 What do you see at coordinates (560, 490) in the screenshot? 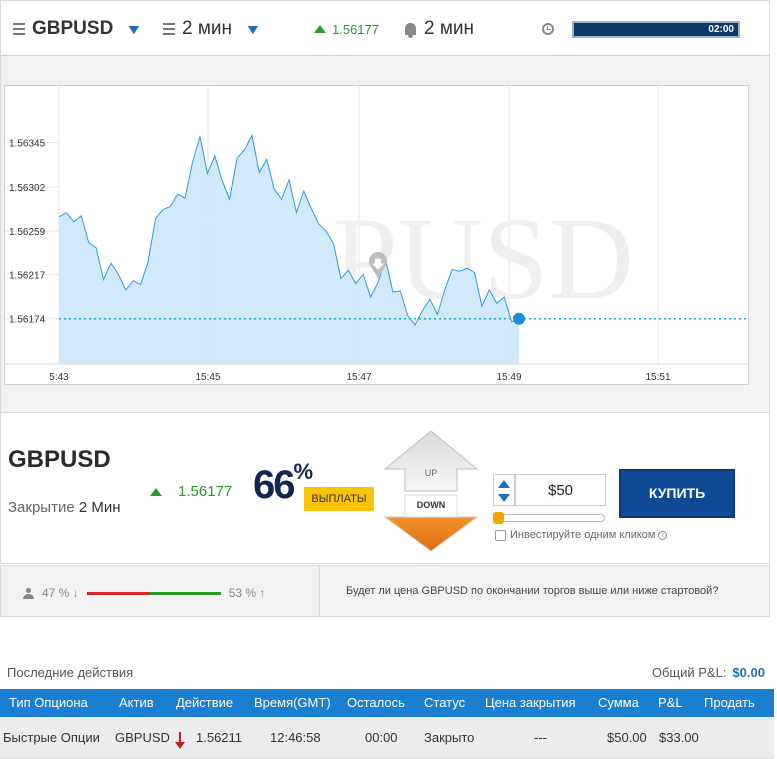
I see `amount-input` at bounding box center [560, 490].